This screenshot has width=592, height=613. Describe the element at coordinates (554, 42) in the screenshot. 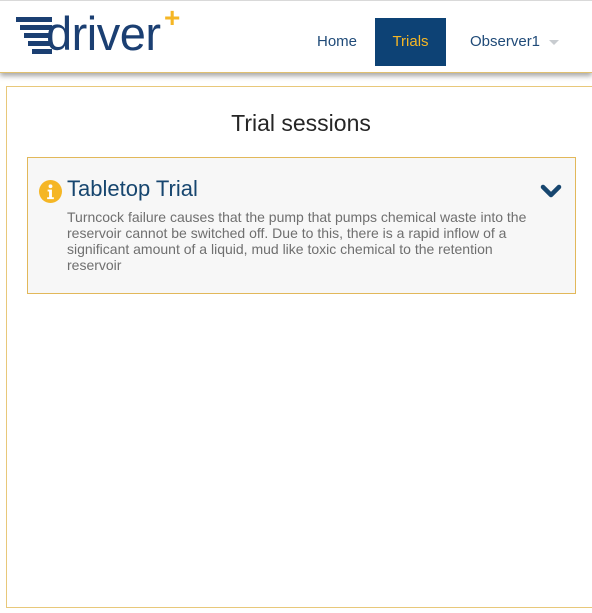

I see `caret-down-icon` at that location.